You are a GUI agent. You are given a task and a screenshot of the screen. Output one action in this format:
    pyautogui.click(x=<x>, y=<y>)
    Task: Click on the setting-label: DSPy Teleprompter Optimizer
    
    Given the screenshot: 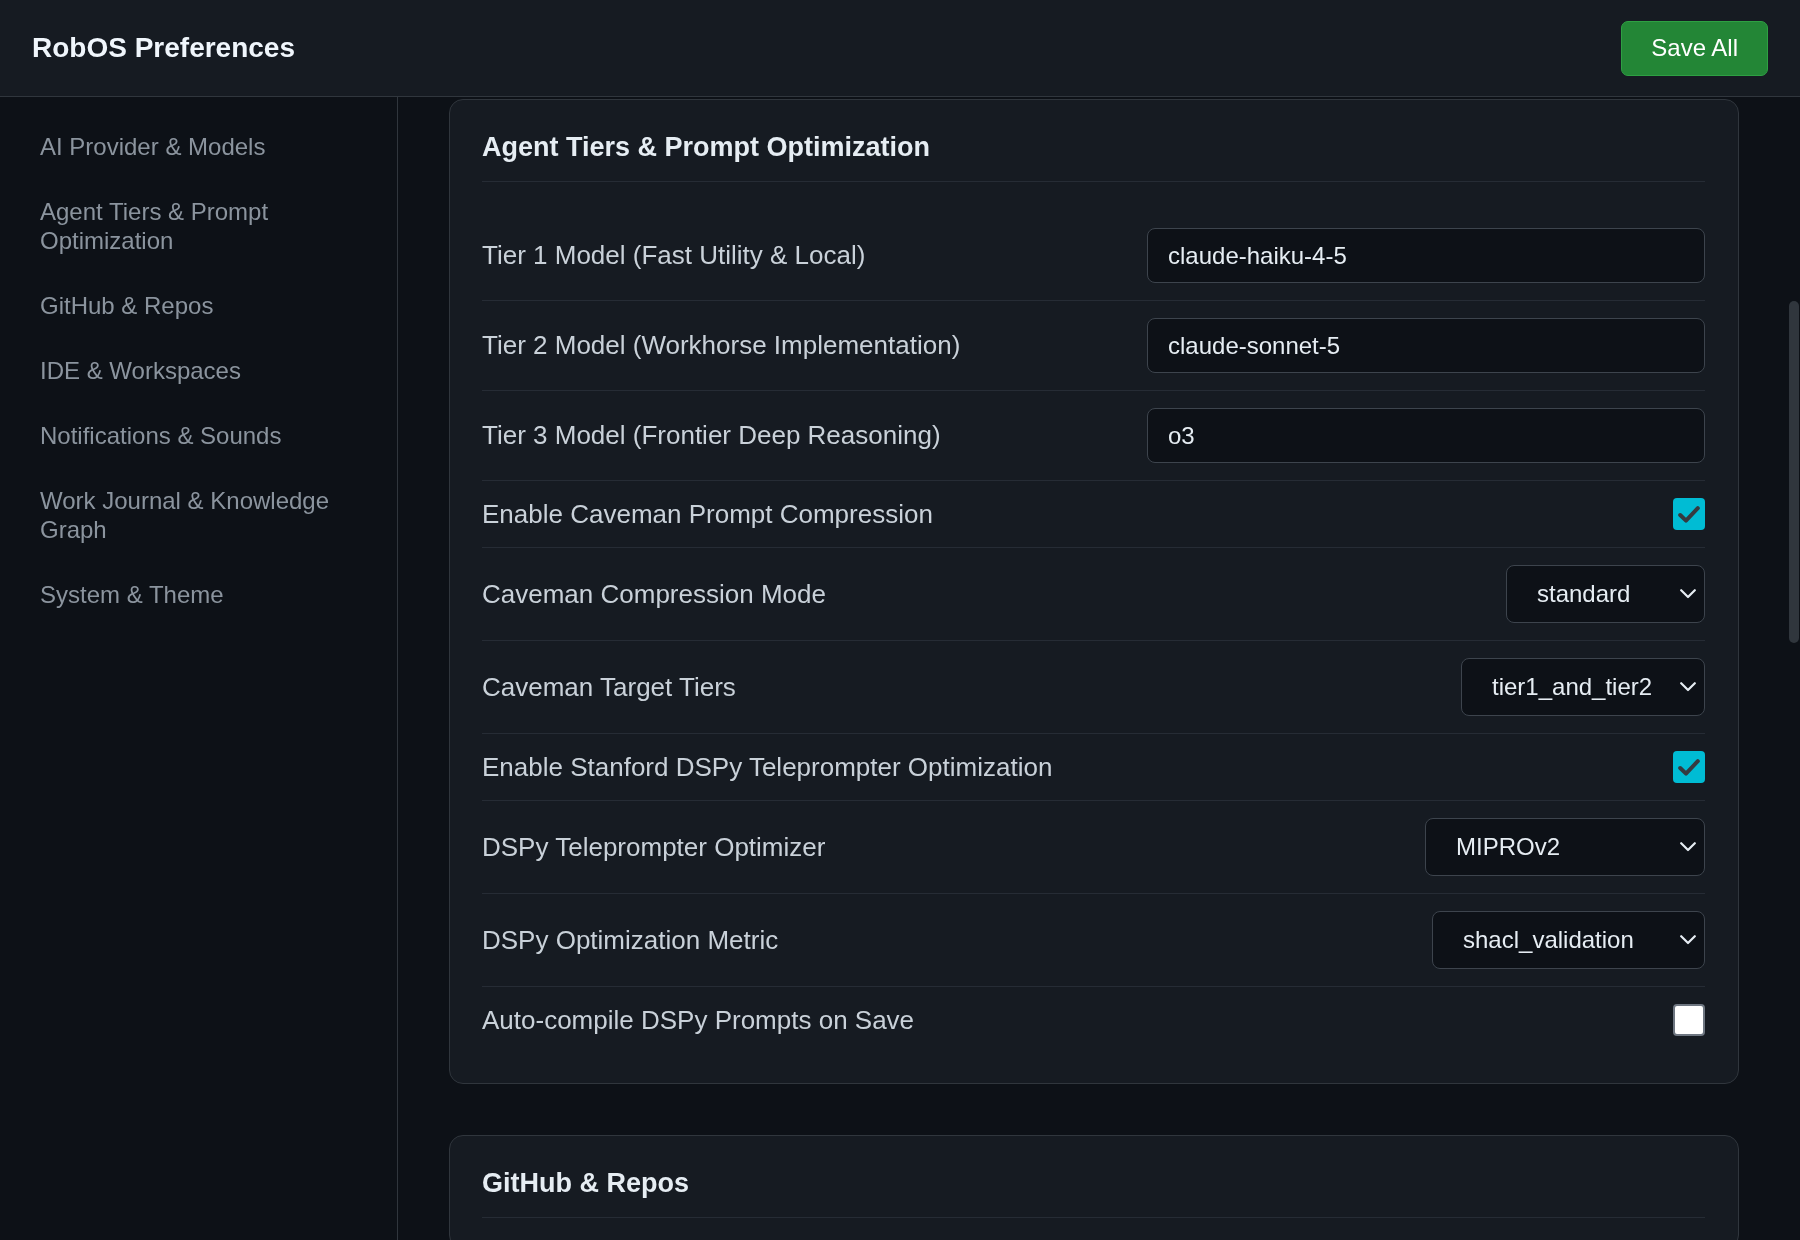 What is the action you would take?
    pyautogui.click(x=654, y=847)
    